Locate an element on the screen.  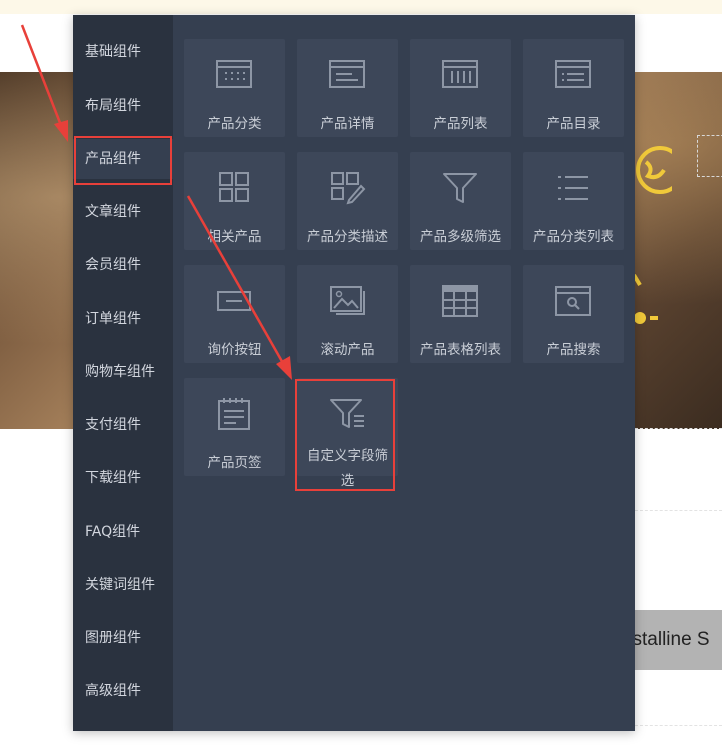
component-tile-product-tabs: 产品页签 is located at coordinates (234, 427).